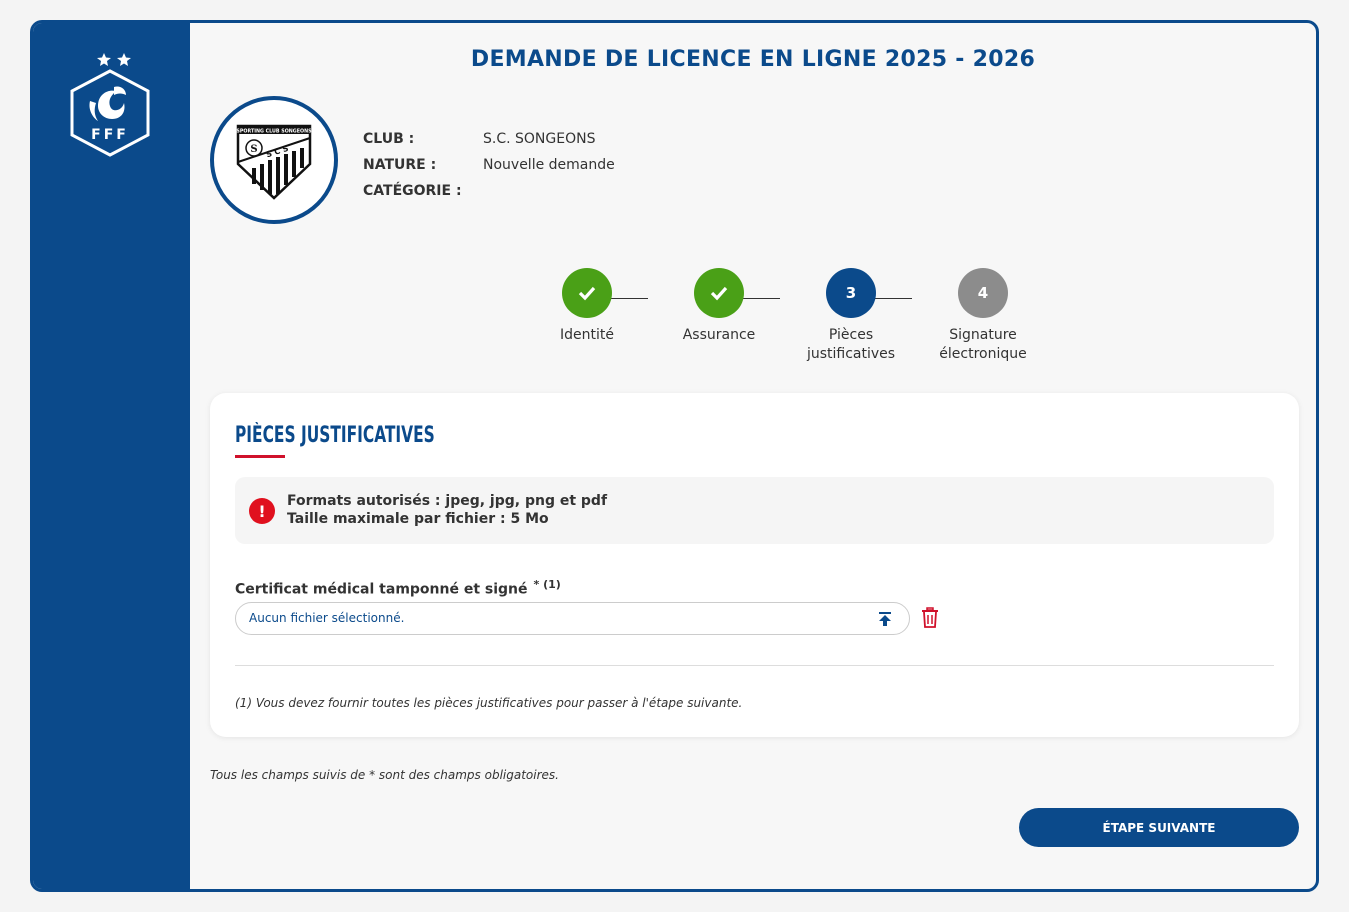  What do you see at coordinates (274, 132) in the screenshot?
I see `club-logo-text: SPORTING CLUB SONGEONS` at bounding box center [274, 132].